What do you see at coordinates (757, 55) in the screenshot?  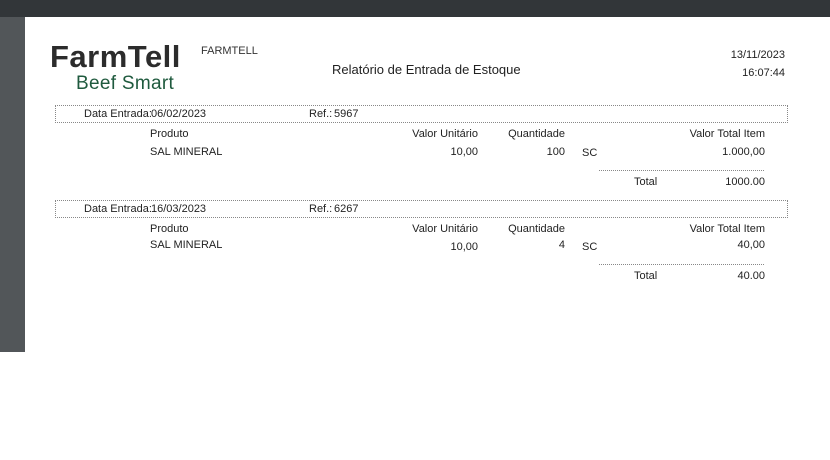 I see `report-date: 13/11/2023` at bounding box center [757, 55].